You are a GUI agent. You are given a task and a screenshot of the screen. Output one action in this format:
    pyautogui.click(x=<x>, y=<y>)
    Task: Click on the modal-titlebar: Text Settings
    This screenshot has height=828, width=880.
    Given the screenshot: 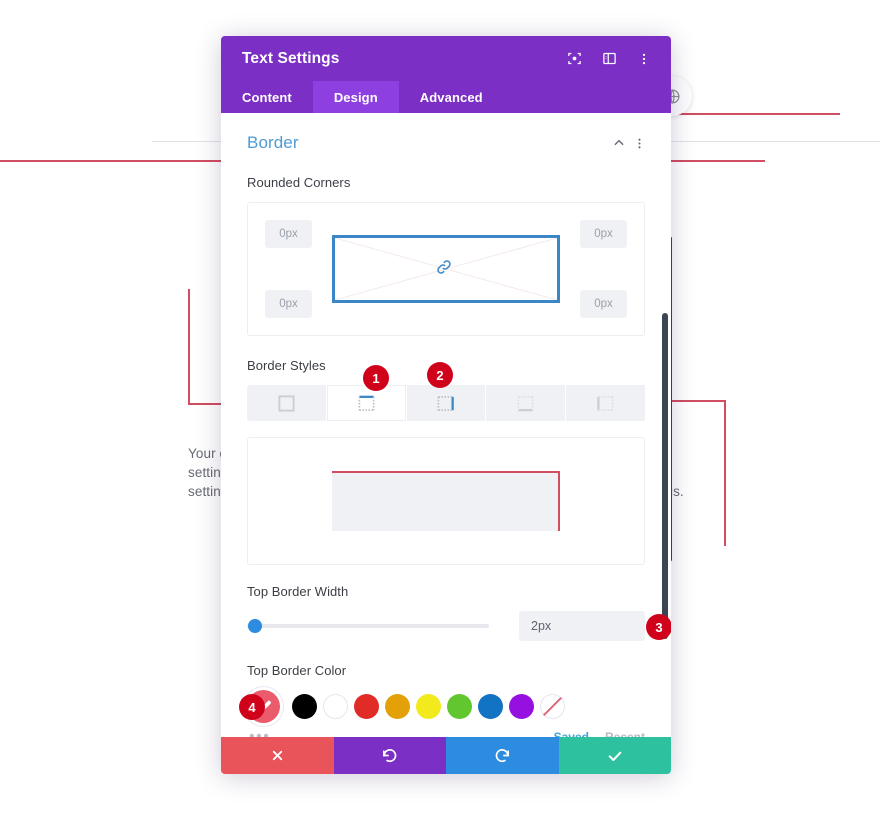 What is the action you would take?
    pyautogui.click(x=446, y=58)
    